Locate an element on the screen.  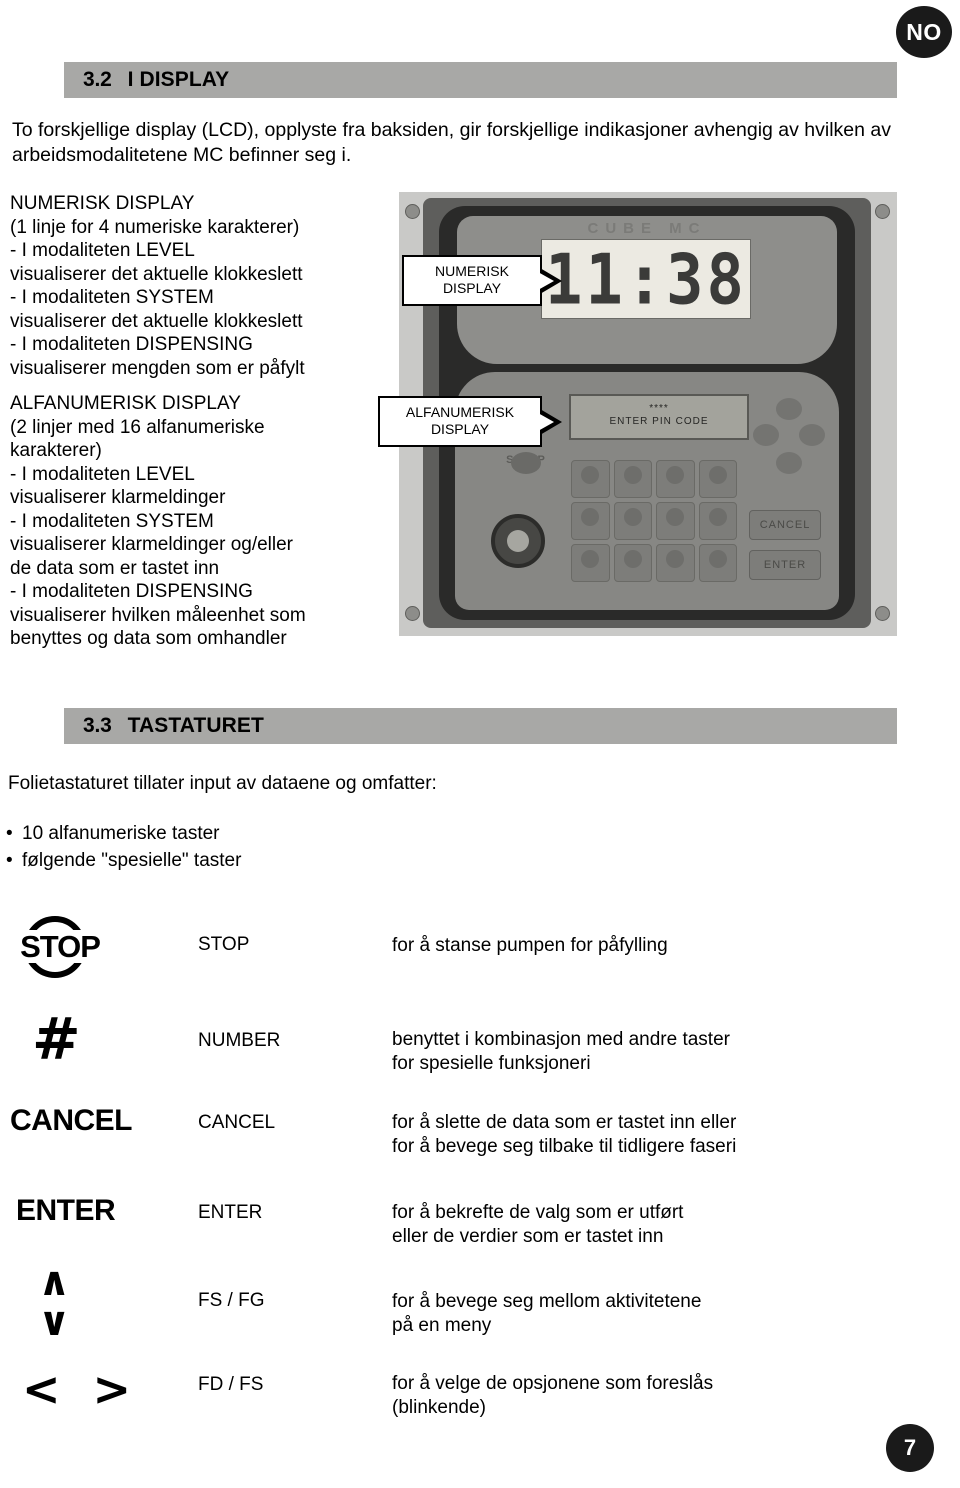
panel-keypad is located at coordinates (654, 521).